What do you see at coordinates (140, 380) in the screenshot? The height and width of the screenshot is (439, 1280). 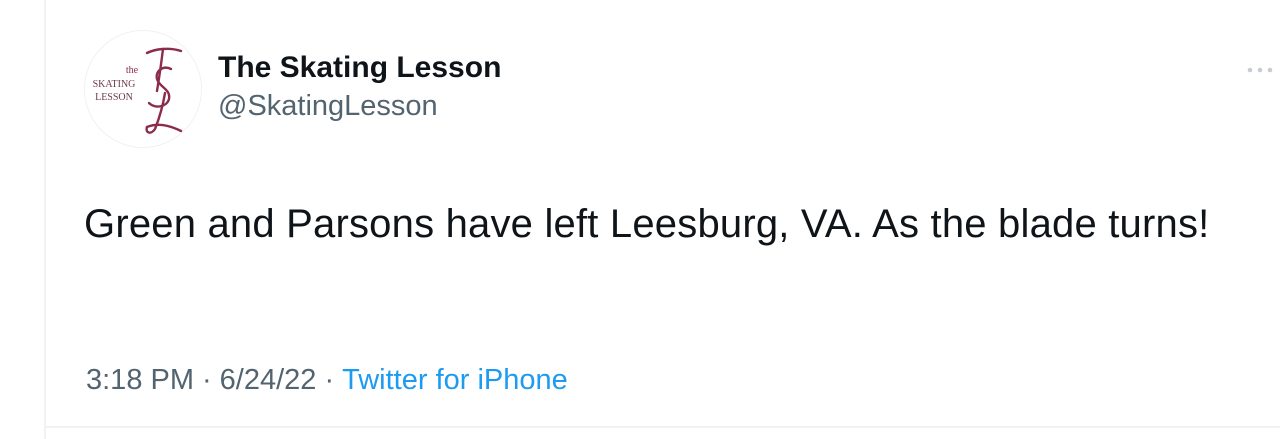 I see `tweet-time: 3:18 PM` at bounding box center [140, 380].